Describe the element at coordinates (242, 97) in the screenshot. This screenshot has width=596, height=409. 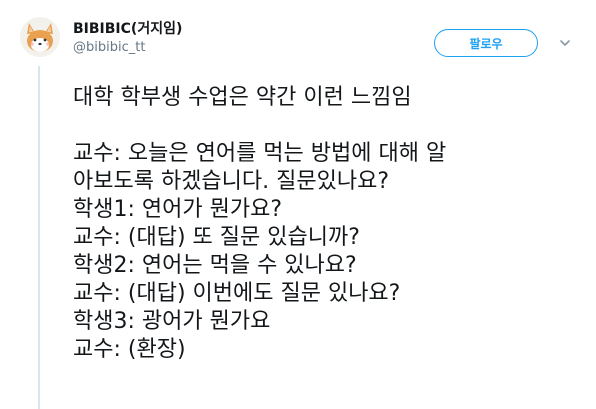
I see `tweet-line-intro: 대학 학부생 수업은 약간 이런 느낌임` at that location.